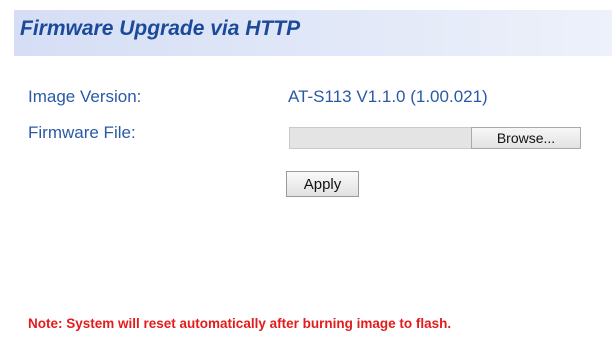 This screenshot has height=350, width=612. I want to click on firmware-file-input, so click(380, 138).